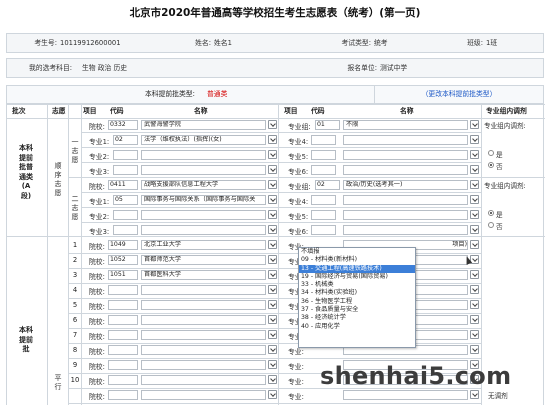  What do you see at coordinates (459, 94) in the screenshot?
I see `change-batch-link: （更改本科提前批类型）` at bounding box center [459, 94].